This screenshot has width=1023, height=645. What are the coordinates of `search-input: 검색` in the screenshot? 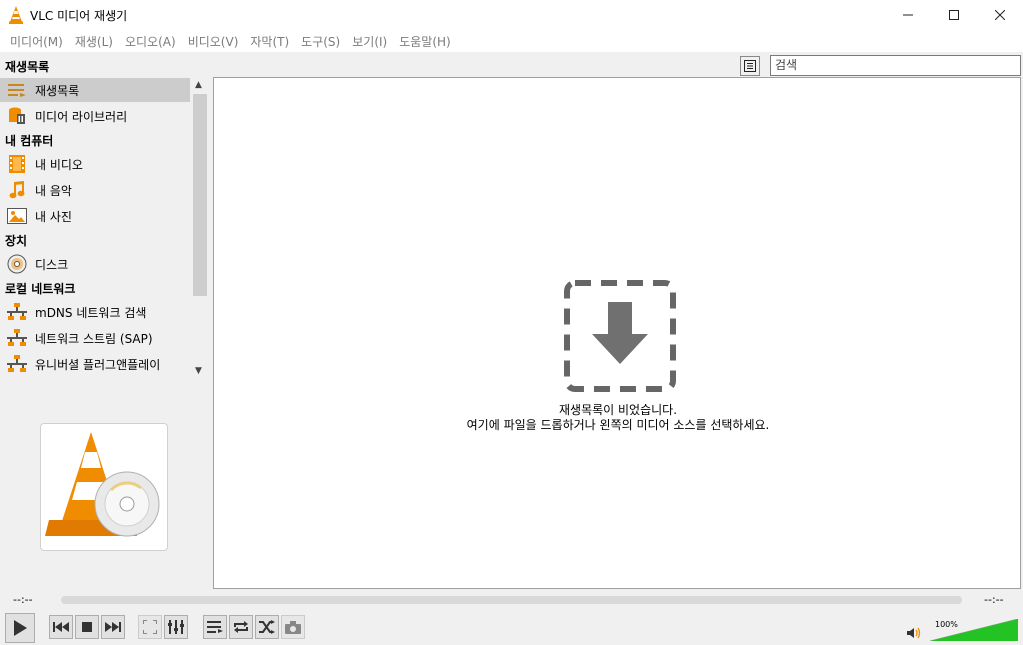 It's located at (895, 65).